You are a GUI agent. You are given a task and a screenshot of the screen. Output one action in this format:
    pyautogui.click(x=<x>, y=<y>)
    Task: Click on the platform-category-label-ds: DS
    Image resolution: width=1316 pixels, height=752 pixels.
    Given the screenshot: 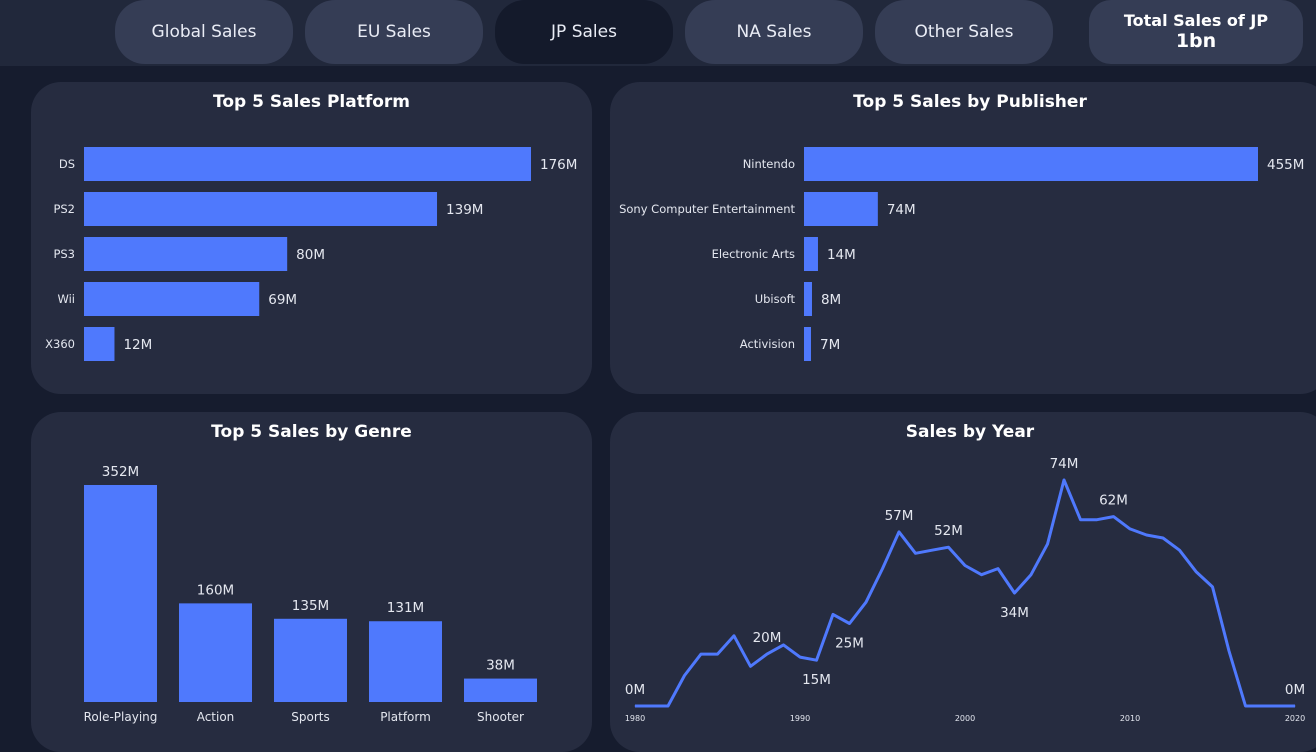 What is the action you would take?
    pyautogui.click(x=67, y=164)
    